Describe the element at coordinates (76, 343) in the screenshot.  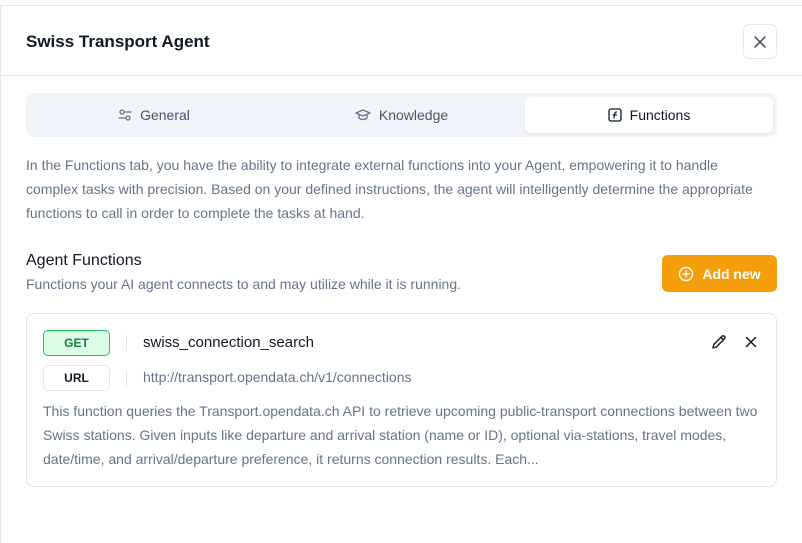
I see `http-method-badge: GET` at that location.